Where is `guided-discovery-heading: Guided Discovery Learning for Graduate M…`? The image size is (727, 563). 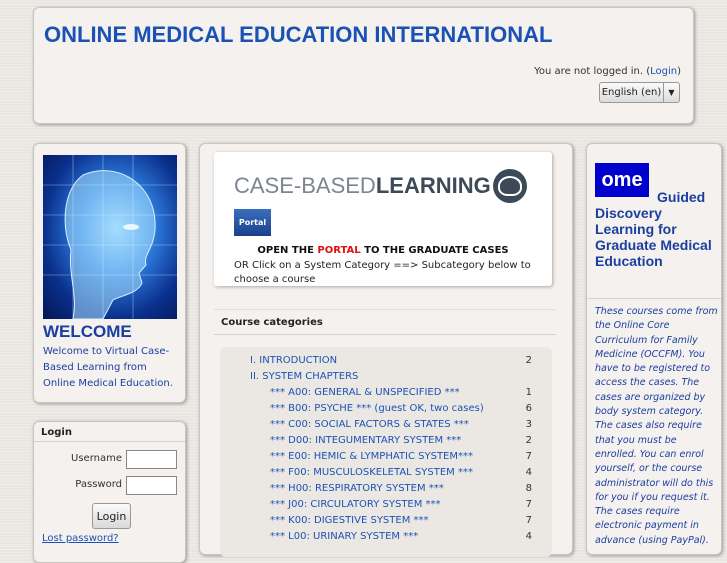 guided-discovery-heading: Guided Discovery Learning for Graduate M… is located at coordinates (653, 229).